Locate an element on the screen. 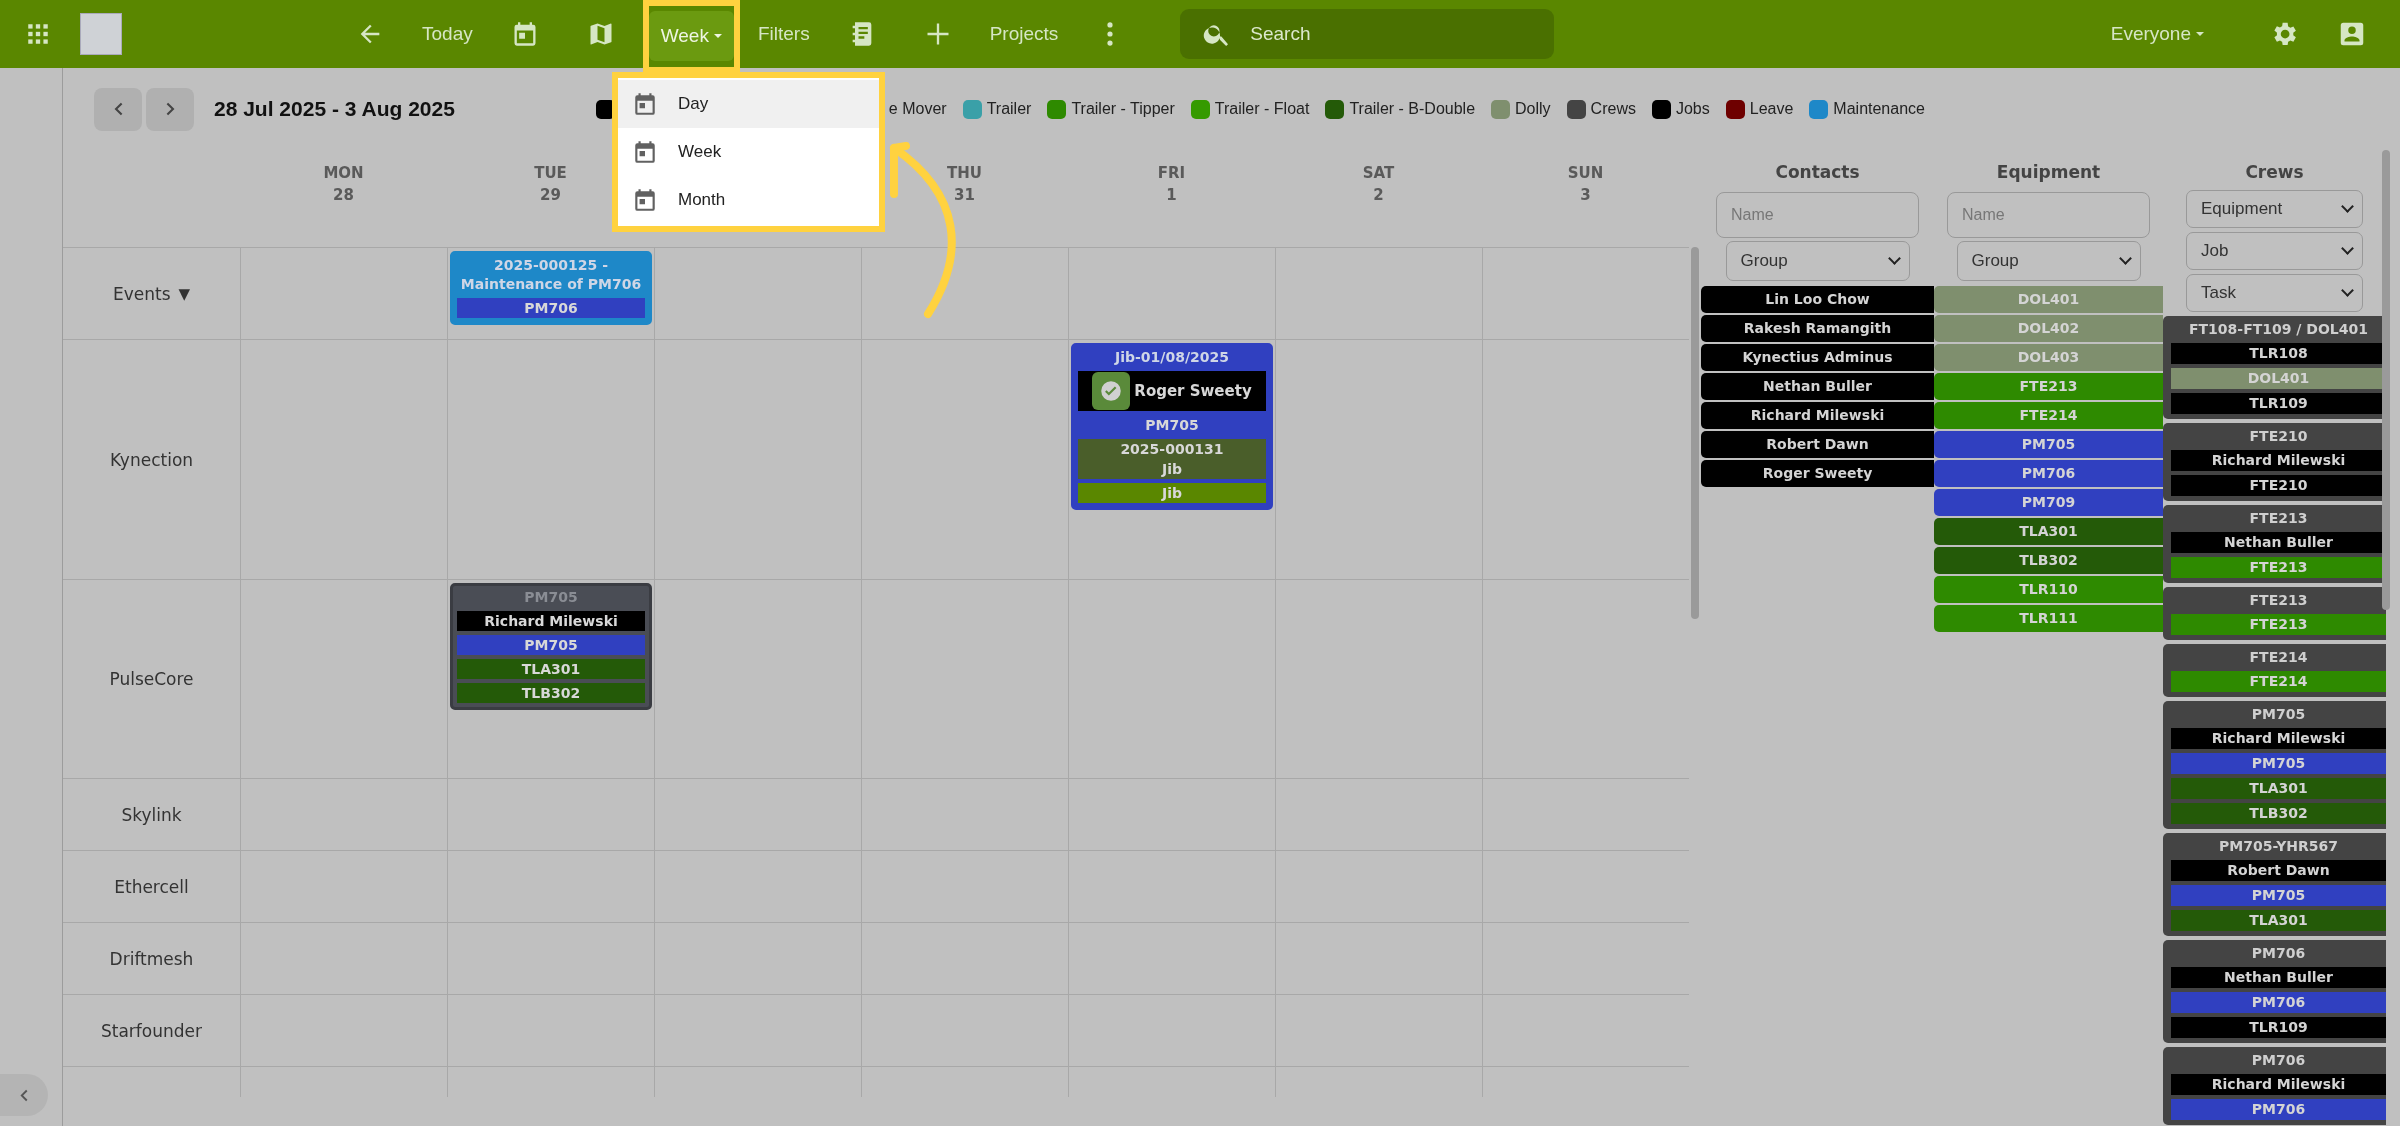 The image size is (2400, 1126). contact-item: Nethan Buller is located at coordinates (1817, 386).